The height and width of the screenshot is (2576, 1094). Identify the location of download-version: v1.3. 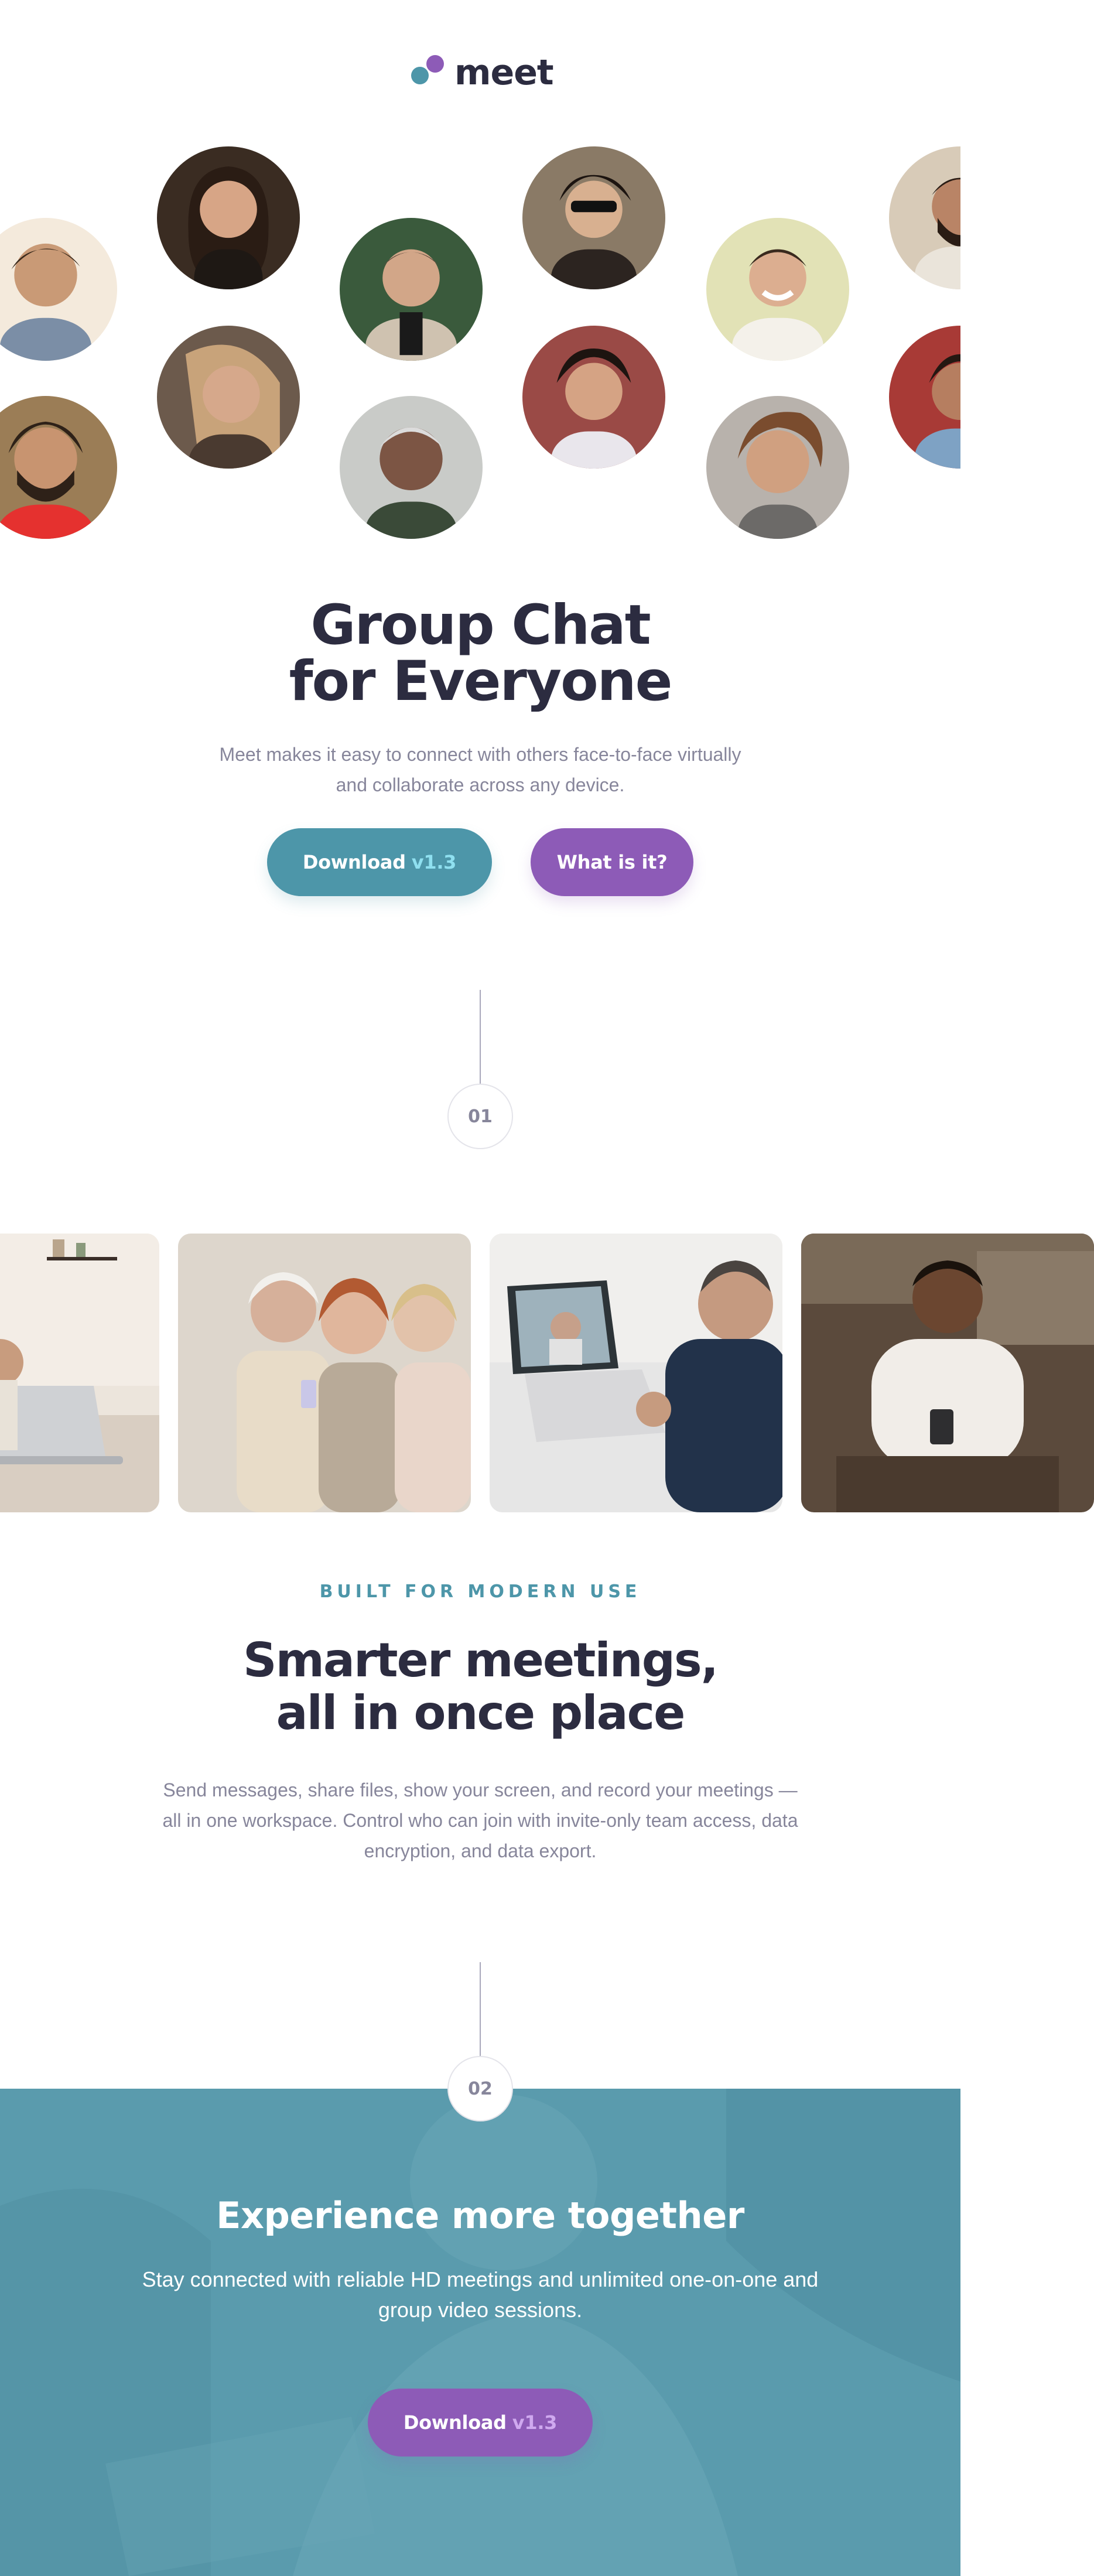
(434, 862).